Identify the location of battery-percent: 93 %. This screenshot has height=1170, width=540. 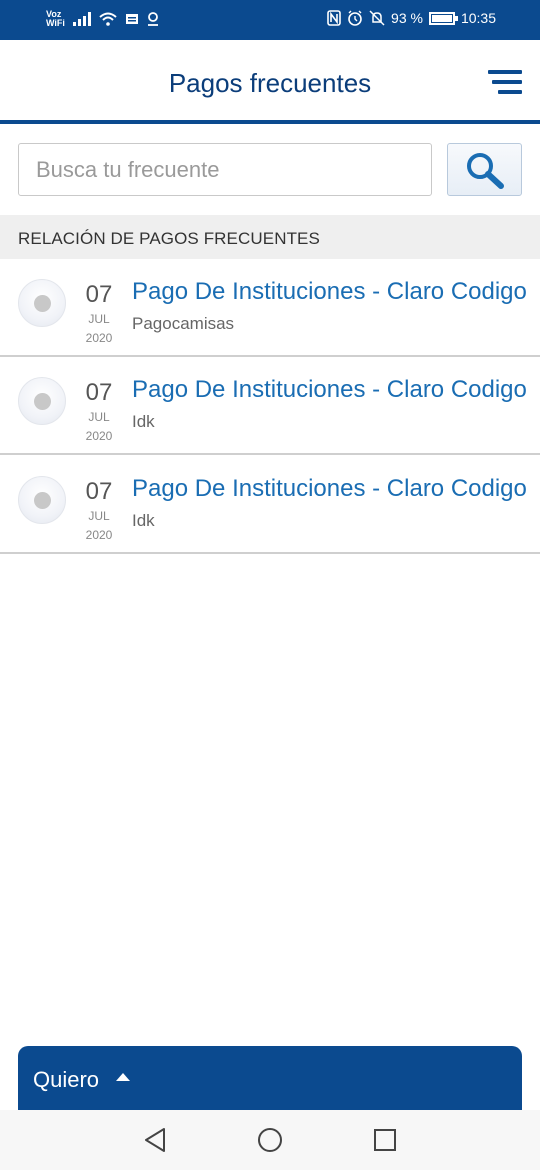
(407, 18).